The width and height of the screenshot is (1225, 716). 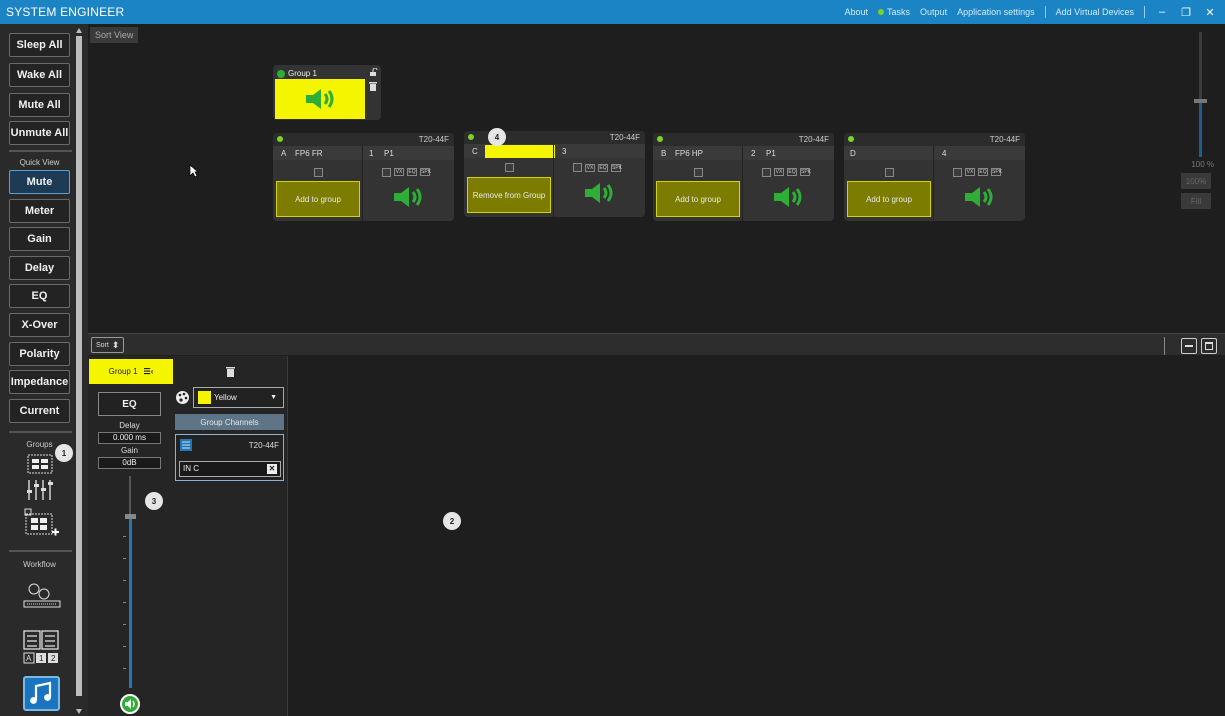 What do you see at coordinates (39, 382) in the screenshot?
I see `view-impedance-button: Impedance` at bounding box center [39, 382].